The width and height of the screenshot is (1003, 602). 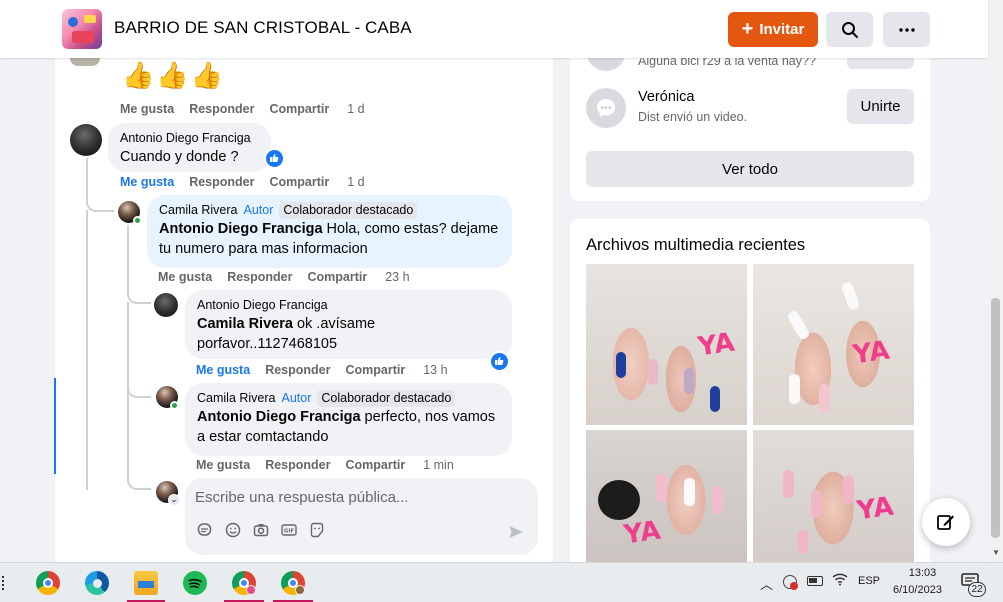 What do you see at coordinates (289, 530) in the screenshot?
I see `gif-icon: GIF` at bounding box center [289, 530].